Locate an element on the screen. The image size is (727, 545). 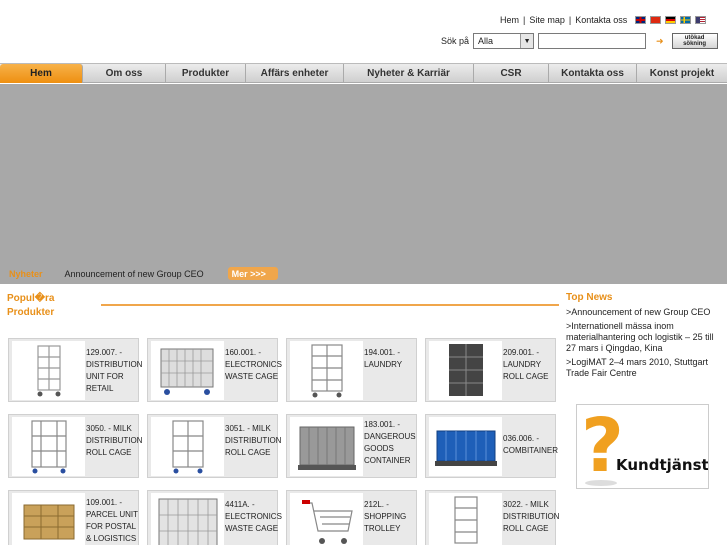
product-code: 129.007. - is located at coordinates (104, 352).